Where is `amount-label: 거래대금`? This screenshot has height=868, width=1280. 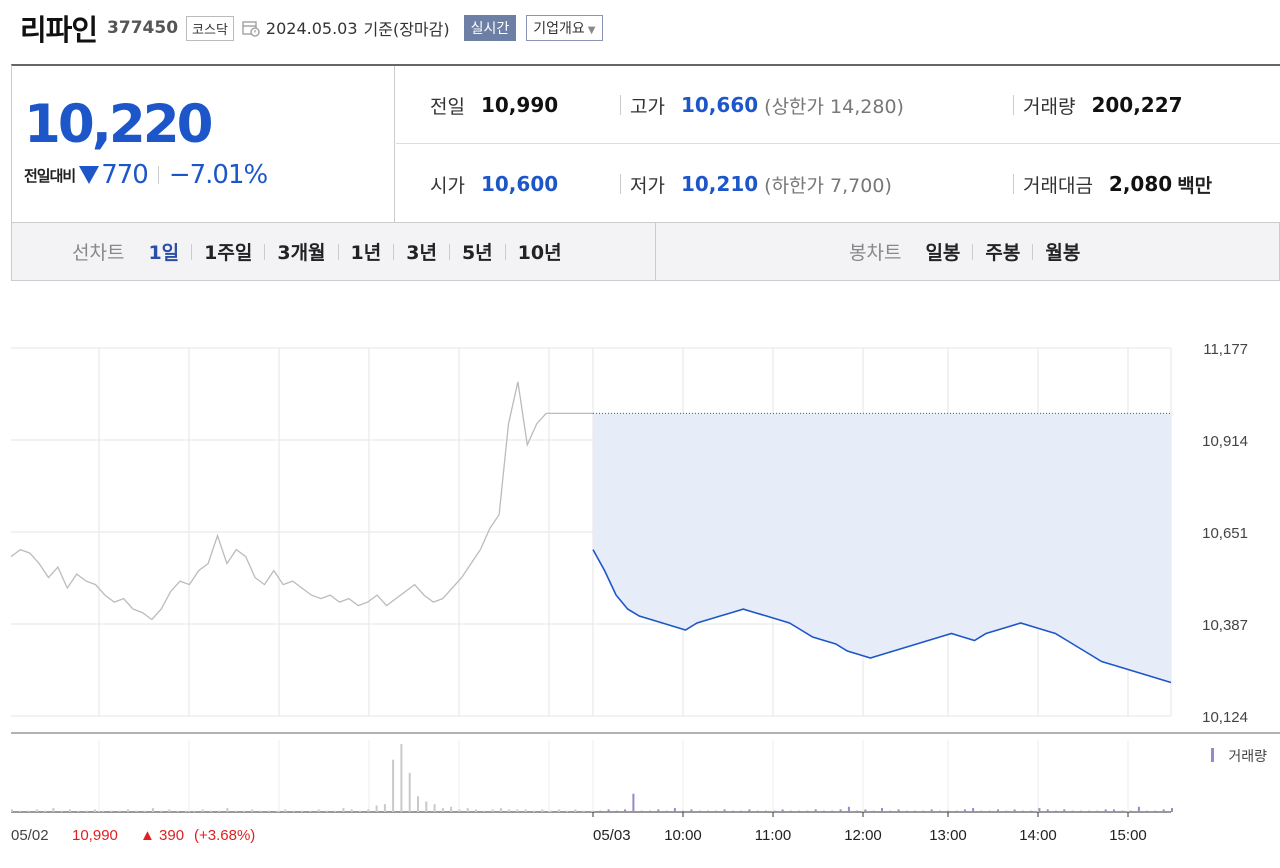 amount-label: 거래대금 is located at coordinates (1058, 185).